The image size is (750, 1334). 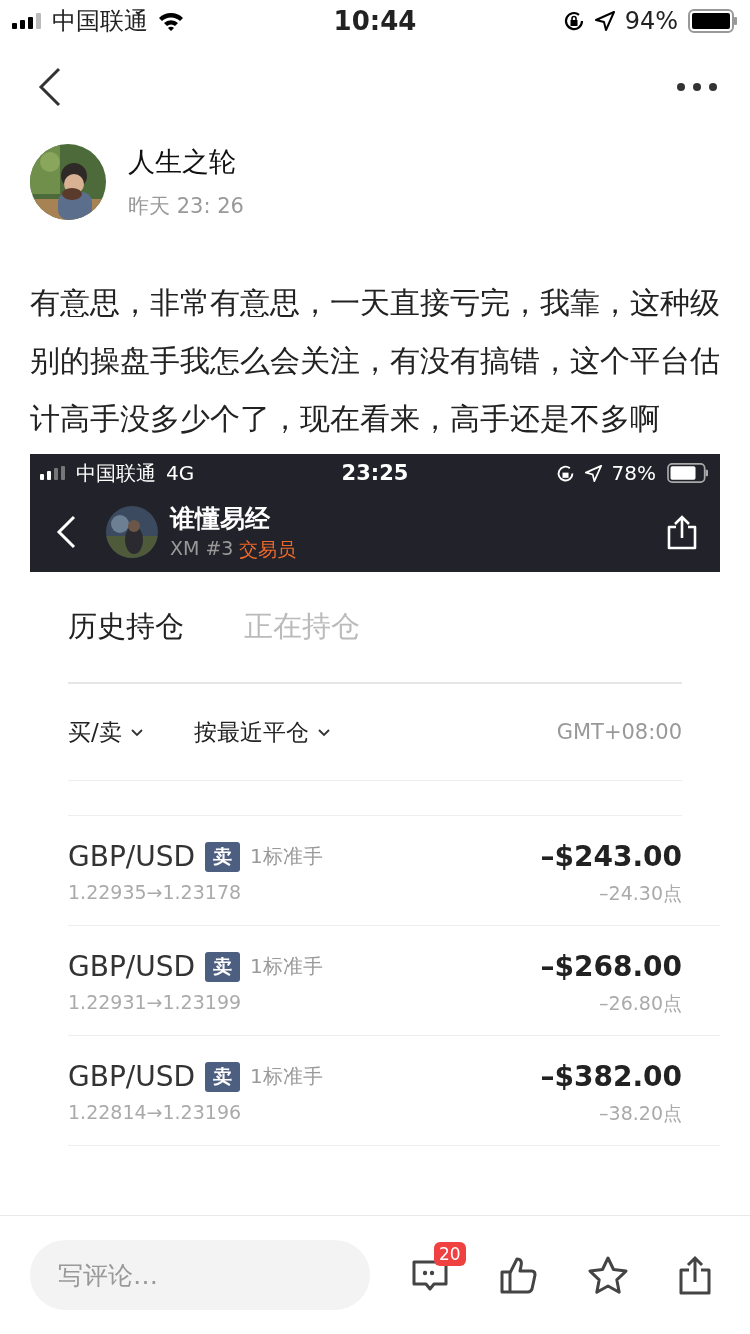 What do you see at coordinates (126, 627) in the screenshot?
I see `position-tab: 历史持仓` at bounding box center [126, 627].